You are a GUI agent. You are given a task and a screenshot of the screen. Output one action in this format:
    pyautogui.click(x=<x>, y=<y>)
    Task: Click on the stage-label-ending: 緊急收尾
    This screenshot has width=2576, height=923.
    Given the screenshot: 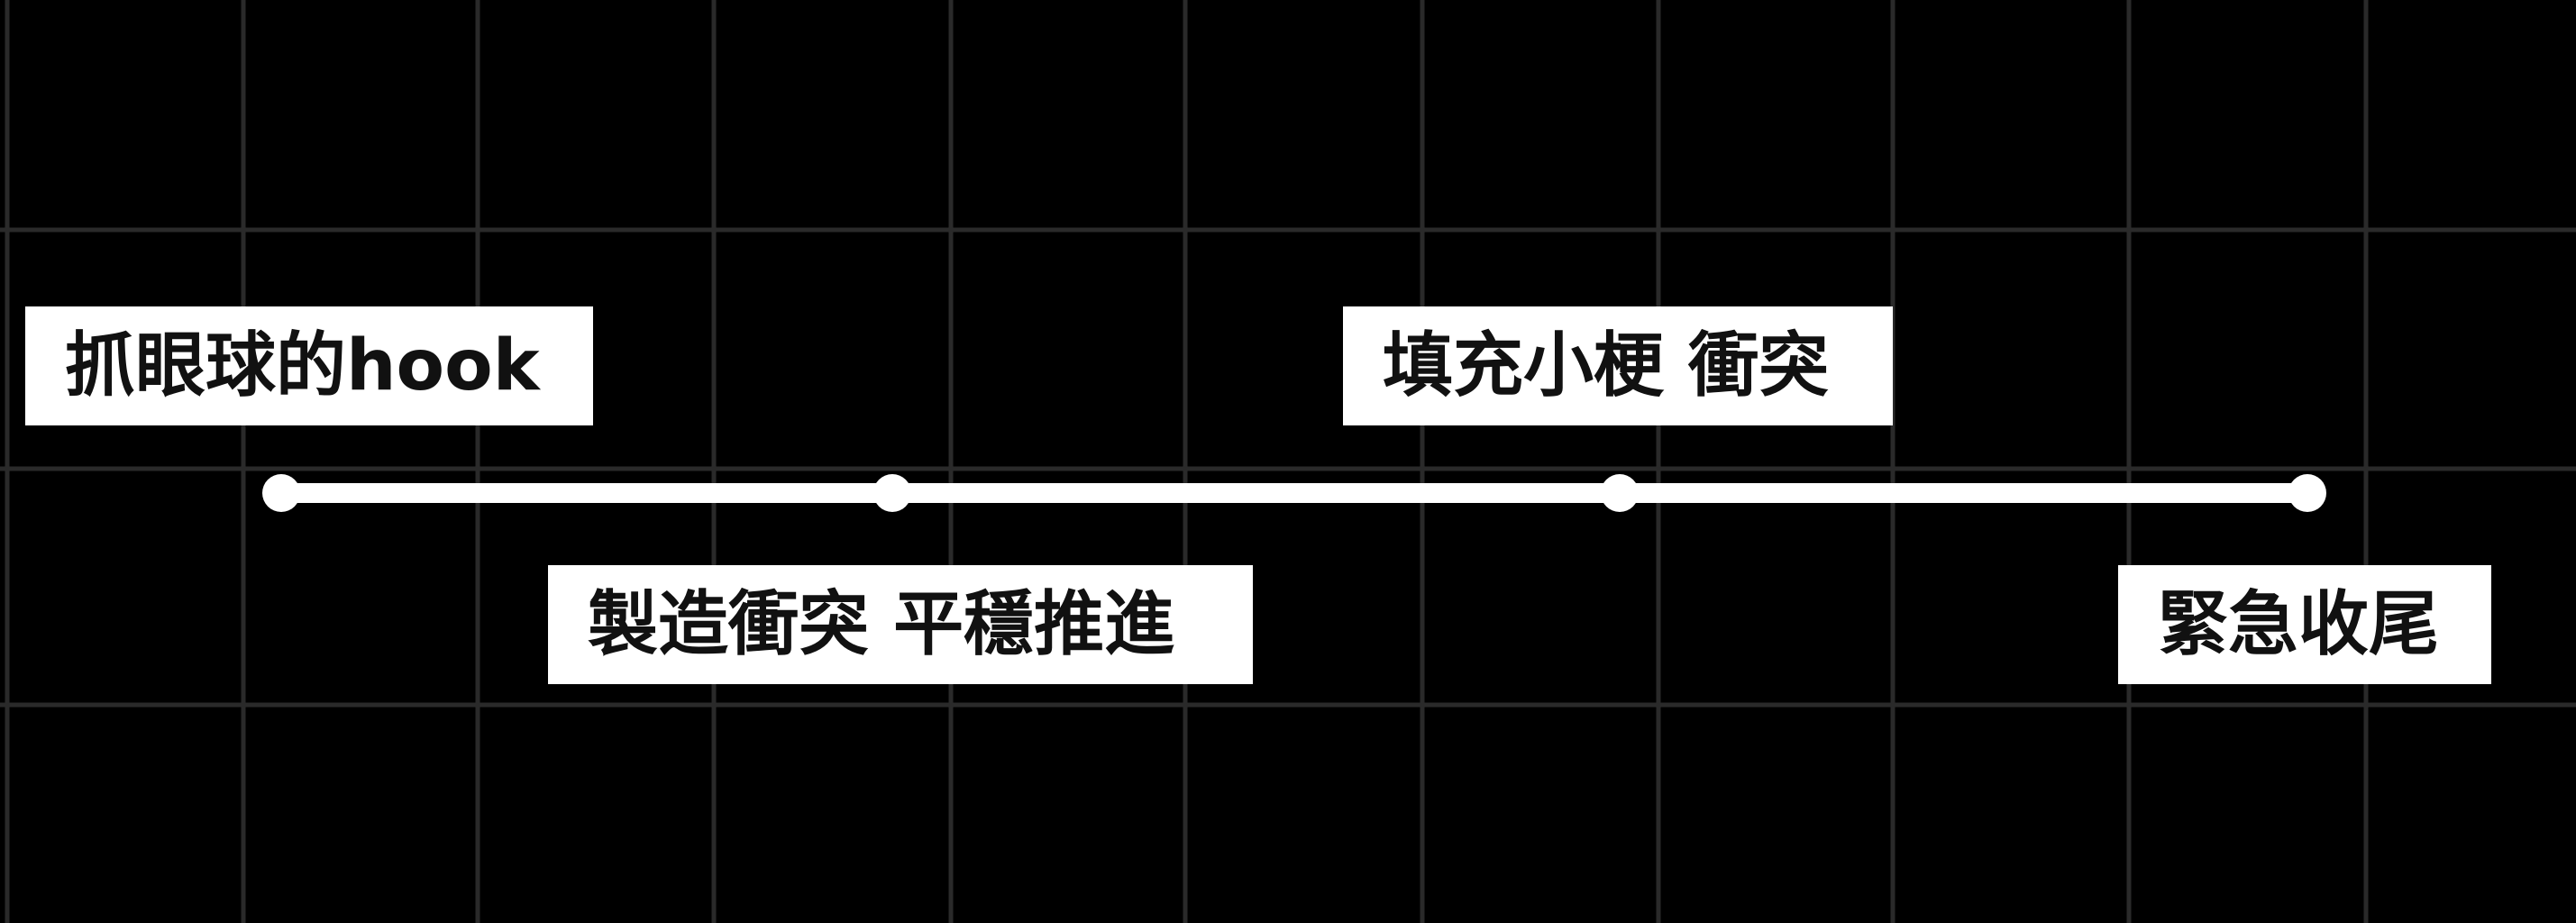 What is the action you would take?
    pyautogui.click(x=2304, y=624)
    